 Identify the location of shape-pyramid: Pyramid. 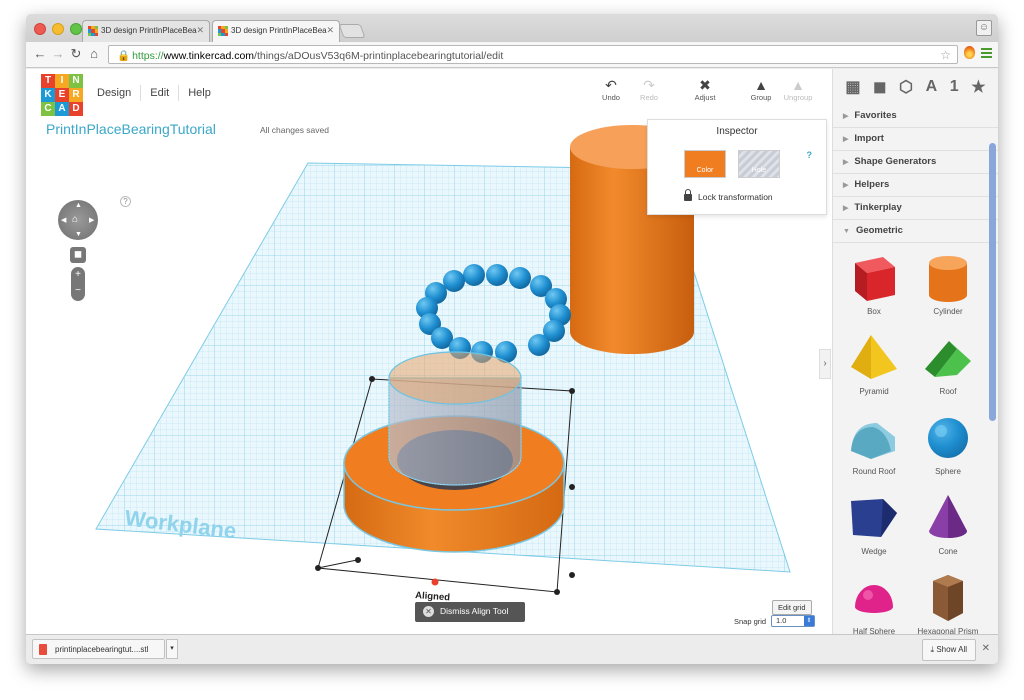
(874, 371).